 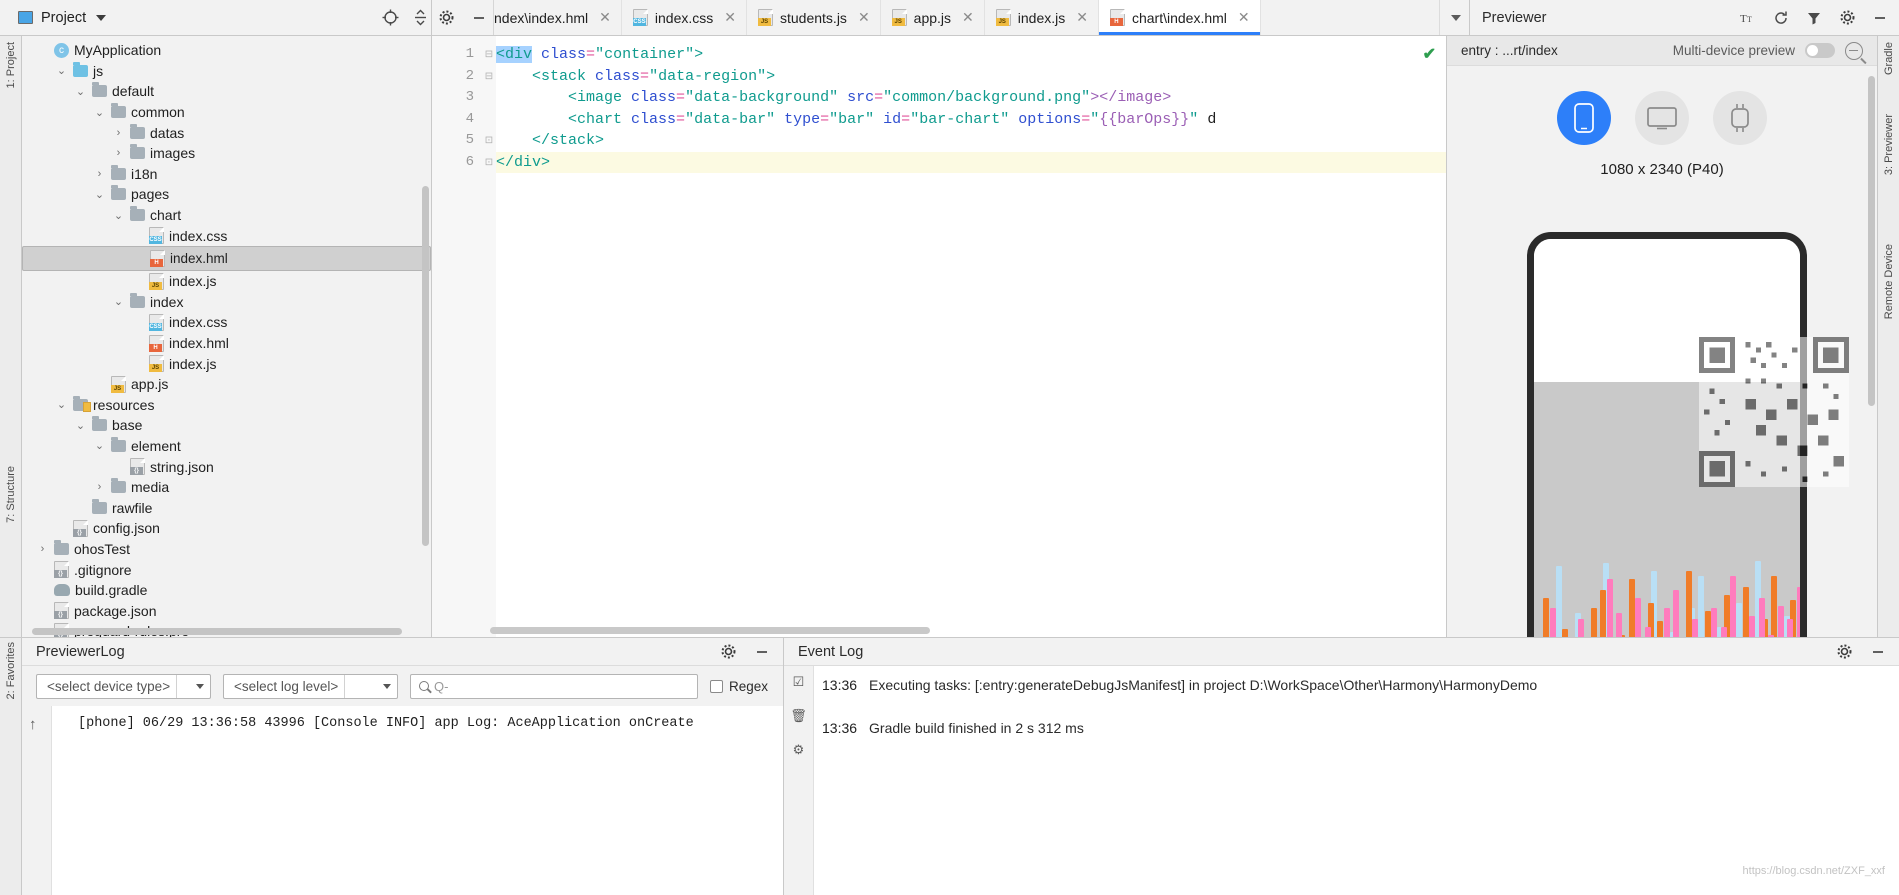 What do you see at coordinates (971, 162) in the screenshot?
I see `code-line: </div>` at bounding box center [971, 162].